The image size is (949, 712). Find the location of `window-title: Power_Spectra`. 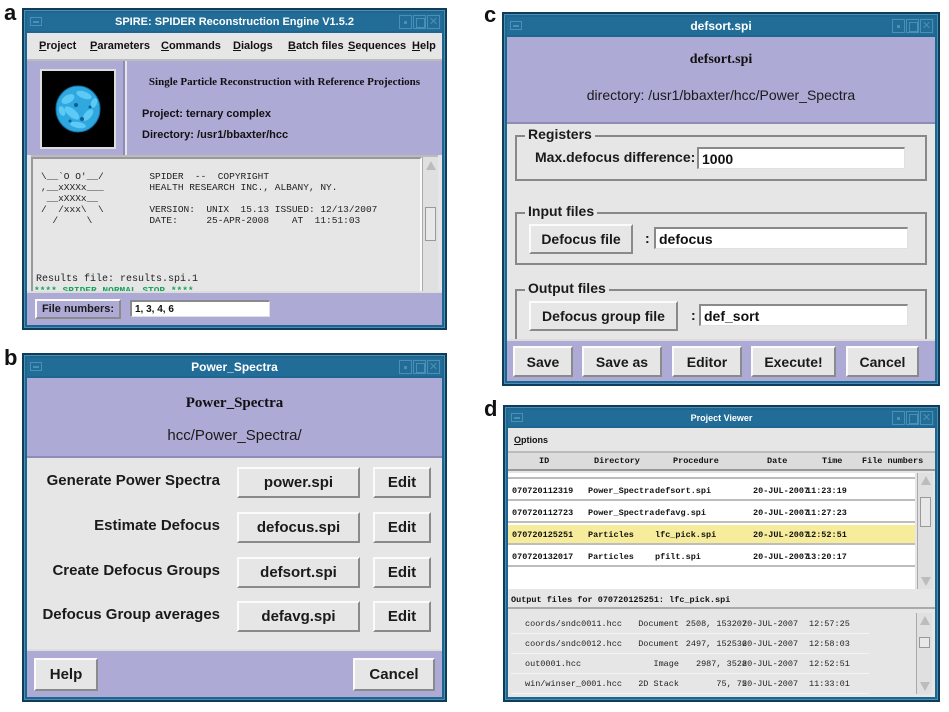

window-title: Power_Spectra is located at coordinates (234, 367).